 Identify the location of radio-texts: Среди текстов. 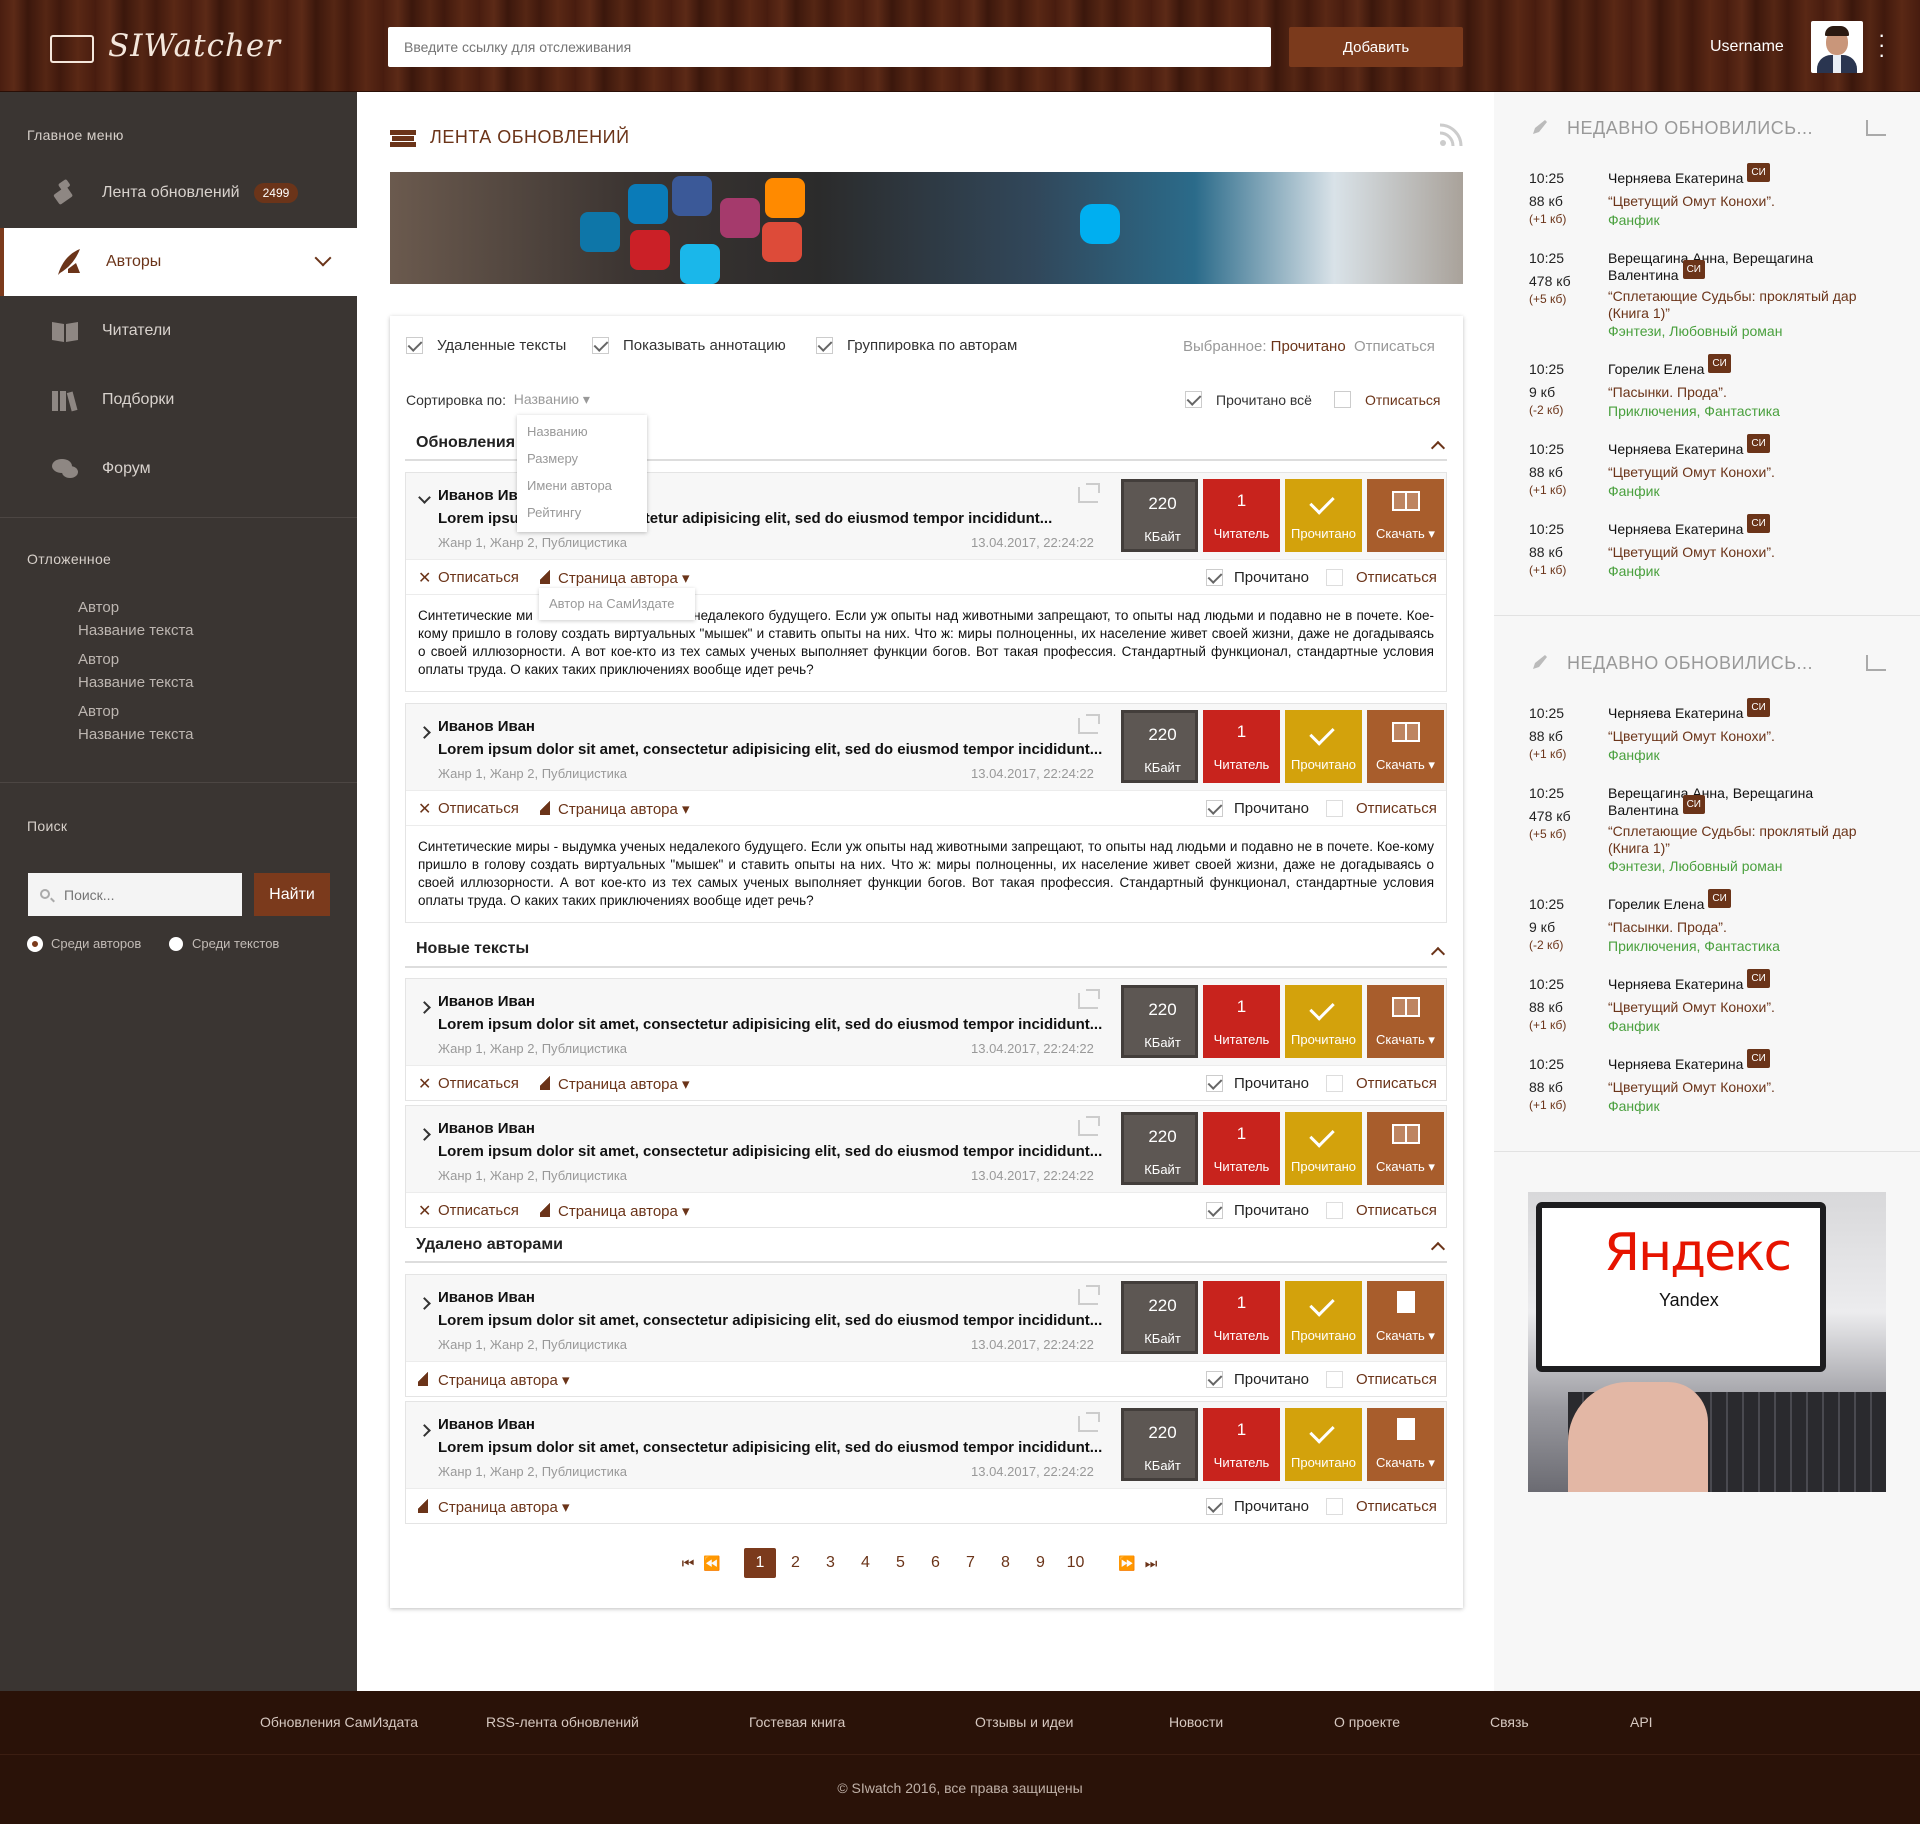
(224, 943).